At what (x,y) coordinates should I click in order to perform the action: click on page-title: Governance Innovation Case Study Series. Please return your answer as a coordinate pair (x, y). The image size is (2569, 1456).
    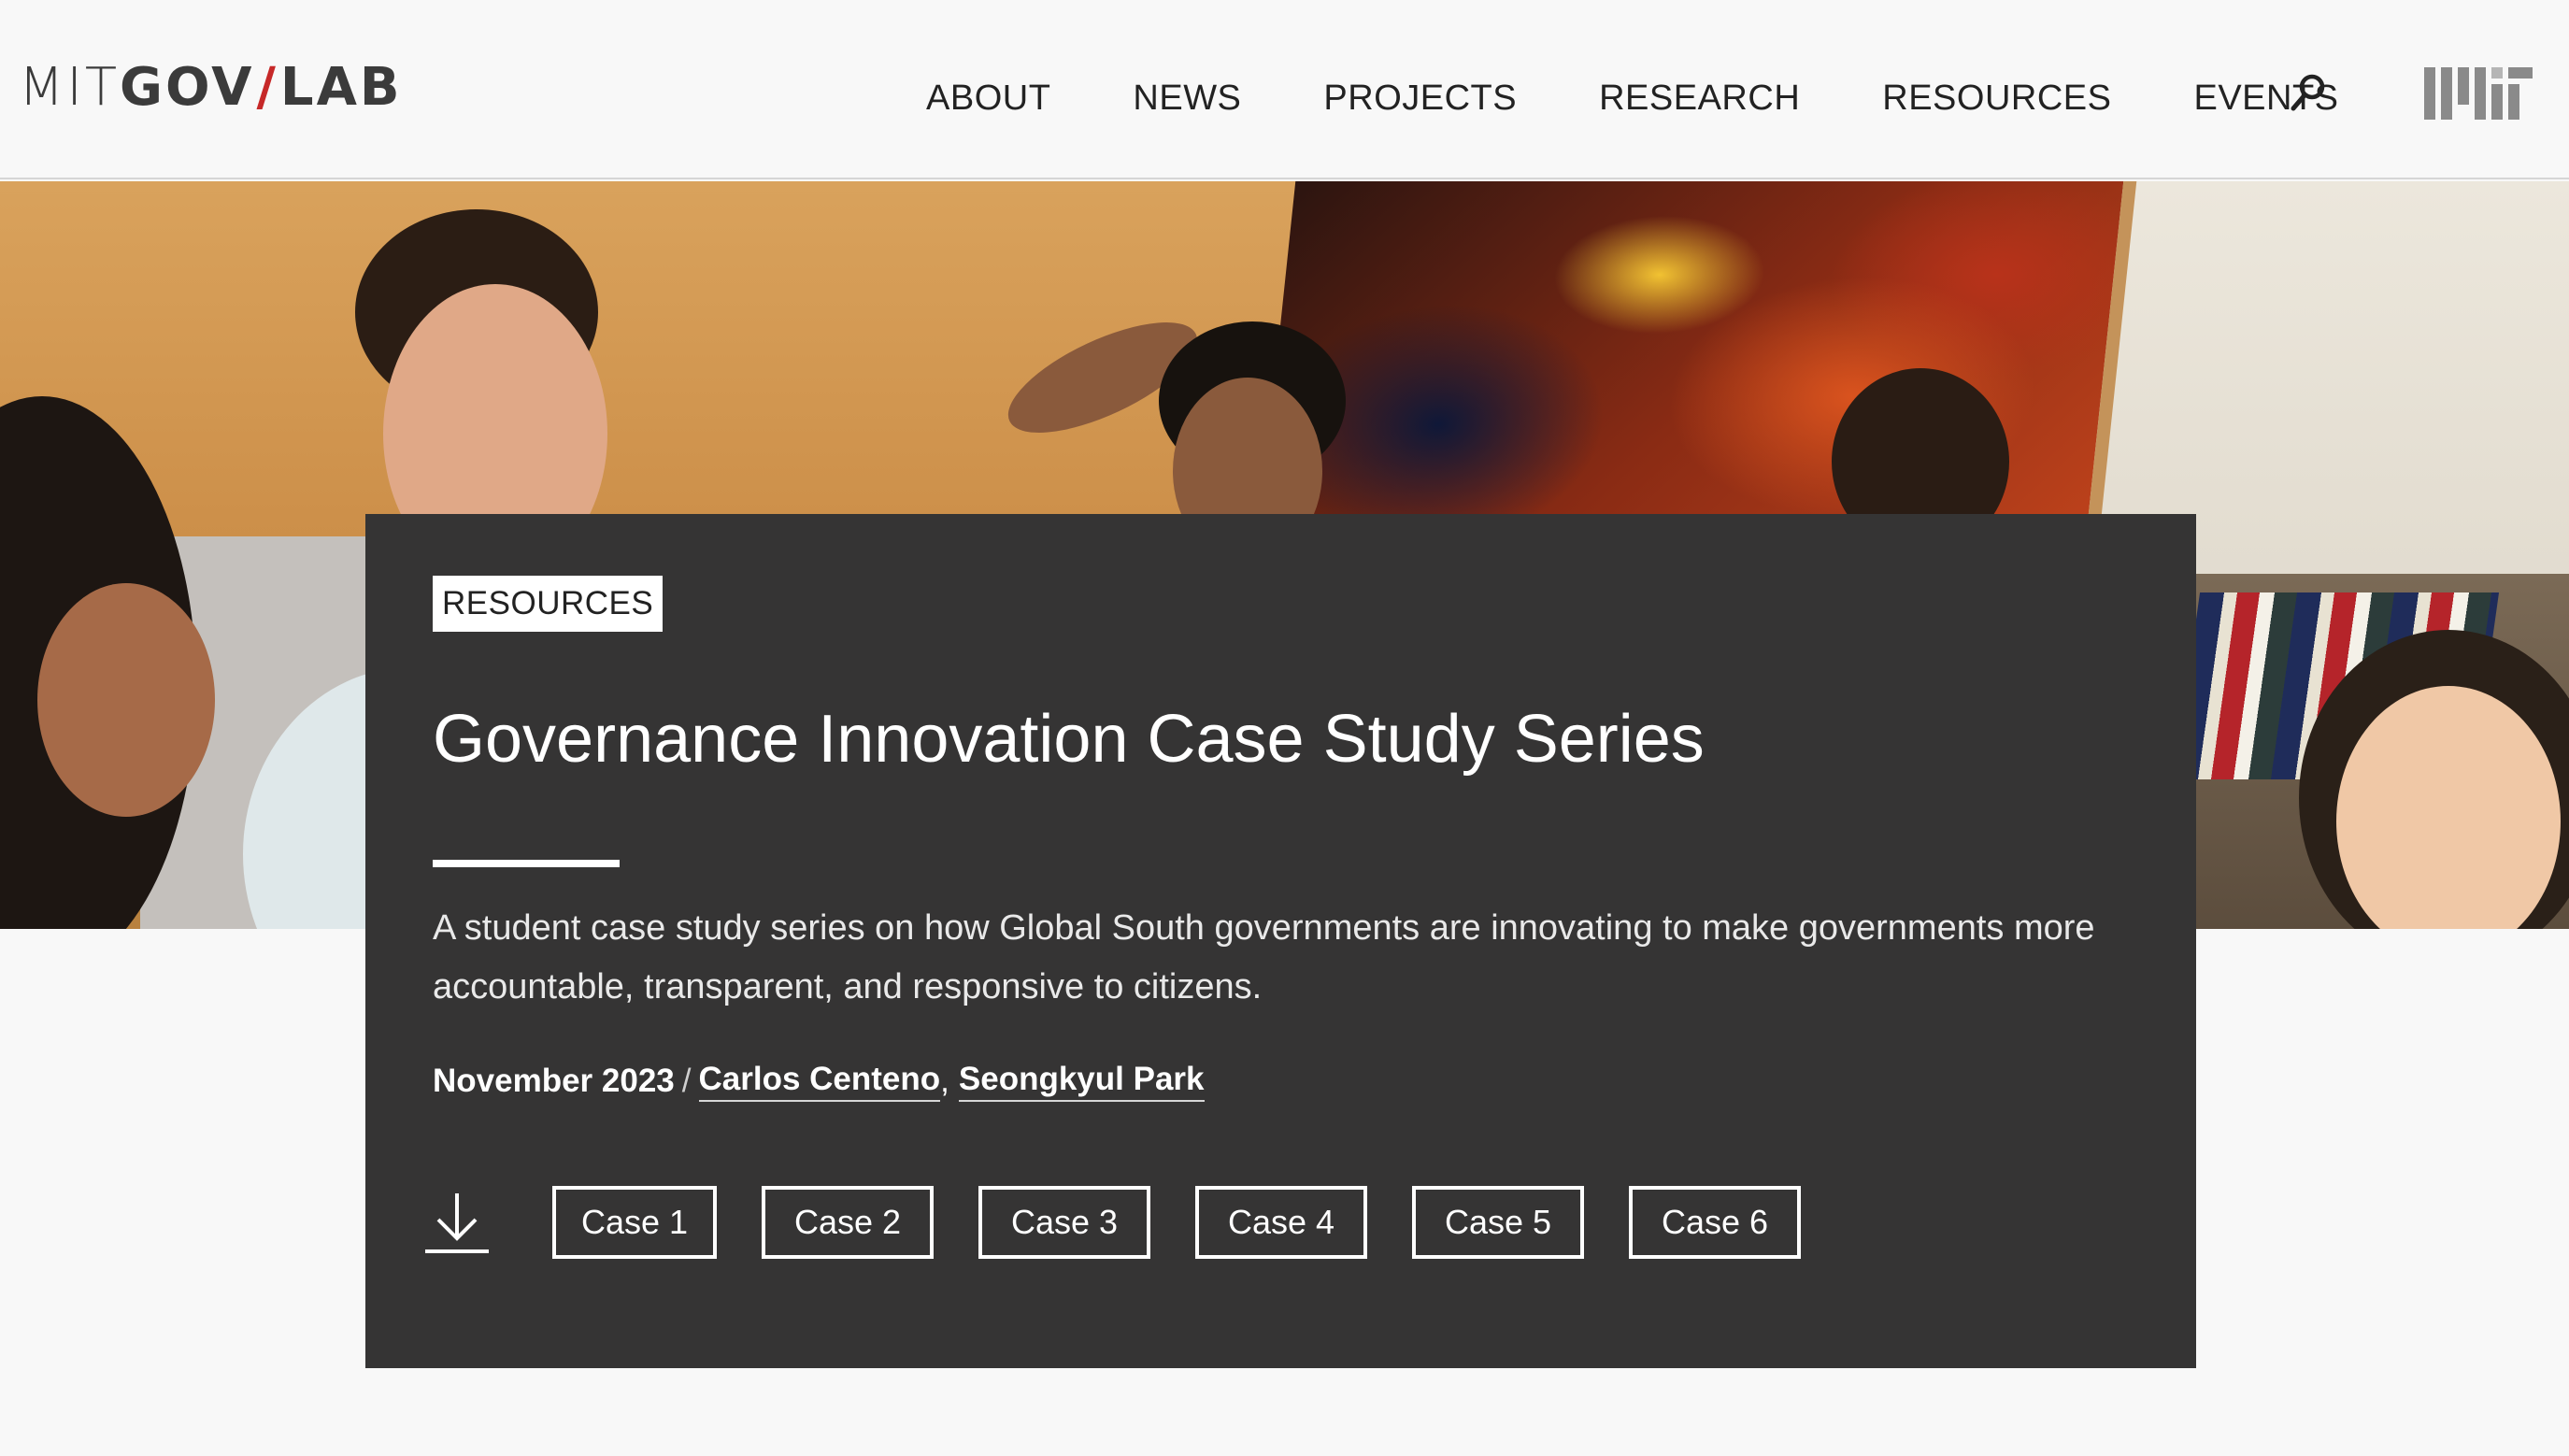
    Looking at the image, I should click on (1069, 739).